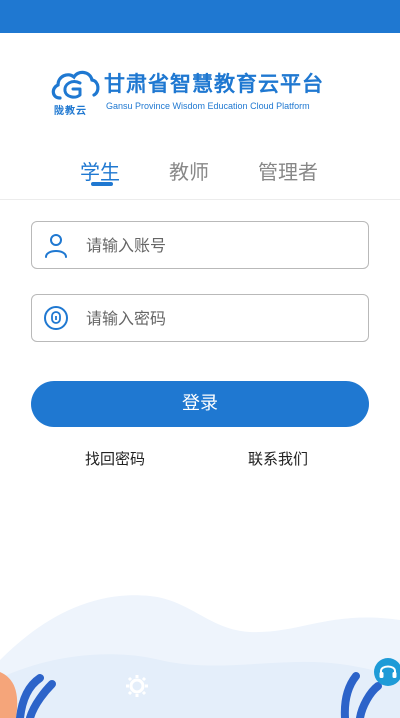 Image resolution: width=400 pixels, height=718 pixels. What do you see at coordinates (214, 84) in the screenshot?
I see `brand-title: 甘肃省智慧教育云平台` at bounding box center [214, 84].